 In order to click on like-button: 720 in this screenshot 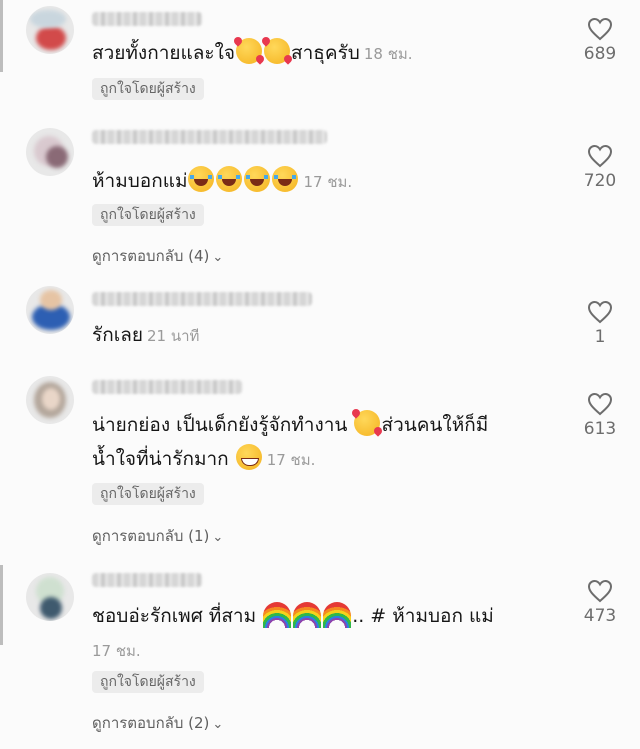, I will do `click(600, 167)`.